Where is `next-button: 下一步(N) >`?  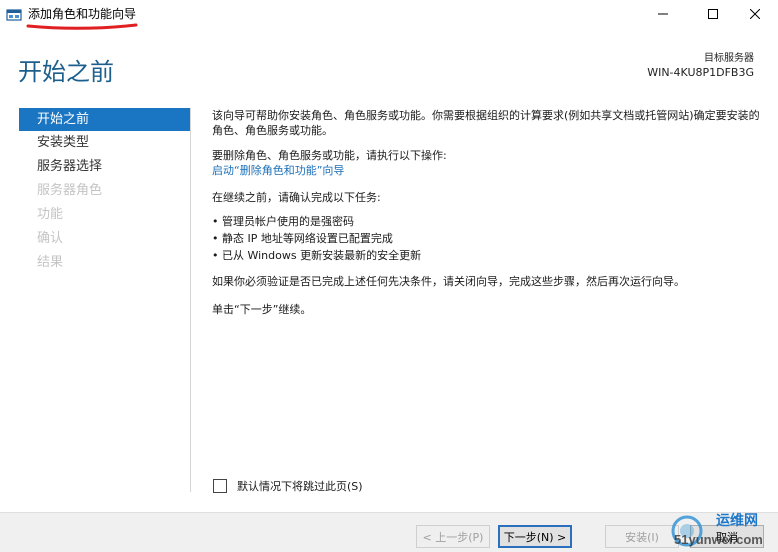
next-button: 下一步(N) > is located at coordinates (535, 536).